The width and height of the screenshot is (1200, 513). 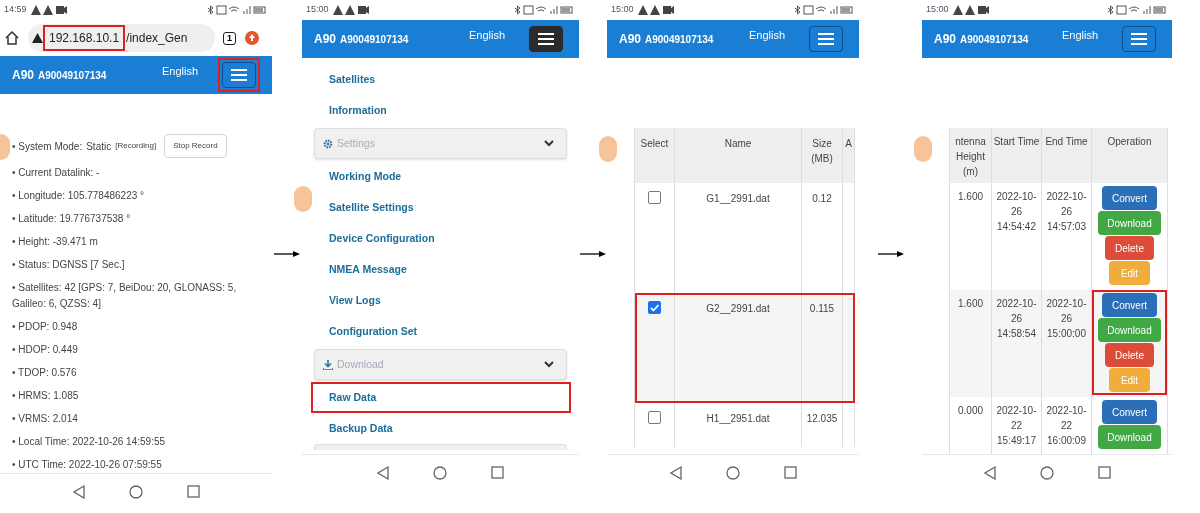 What do you see at coordinates (442, 207) in the screenshot?
I see `menu-link: Satellite Settings` at bounding box center [442, 207].